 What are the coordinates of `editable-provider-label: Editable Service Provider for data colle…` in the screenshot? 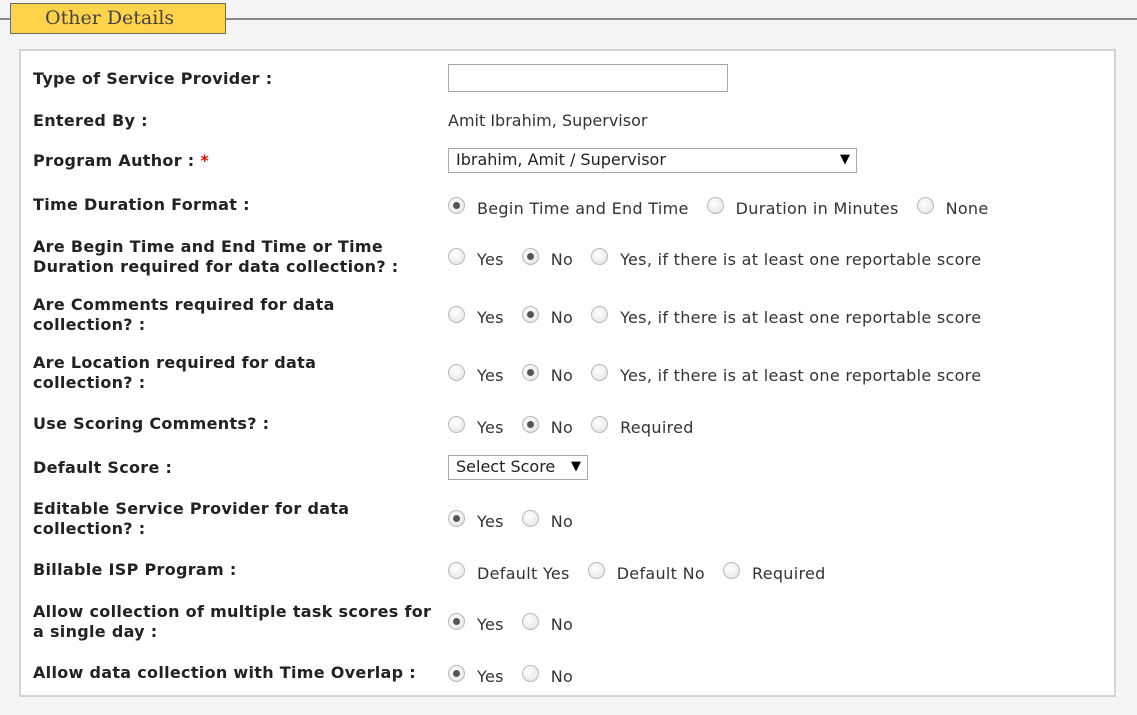 It's located at (191, 518).